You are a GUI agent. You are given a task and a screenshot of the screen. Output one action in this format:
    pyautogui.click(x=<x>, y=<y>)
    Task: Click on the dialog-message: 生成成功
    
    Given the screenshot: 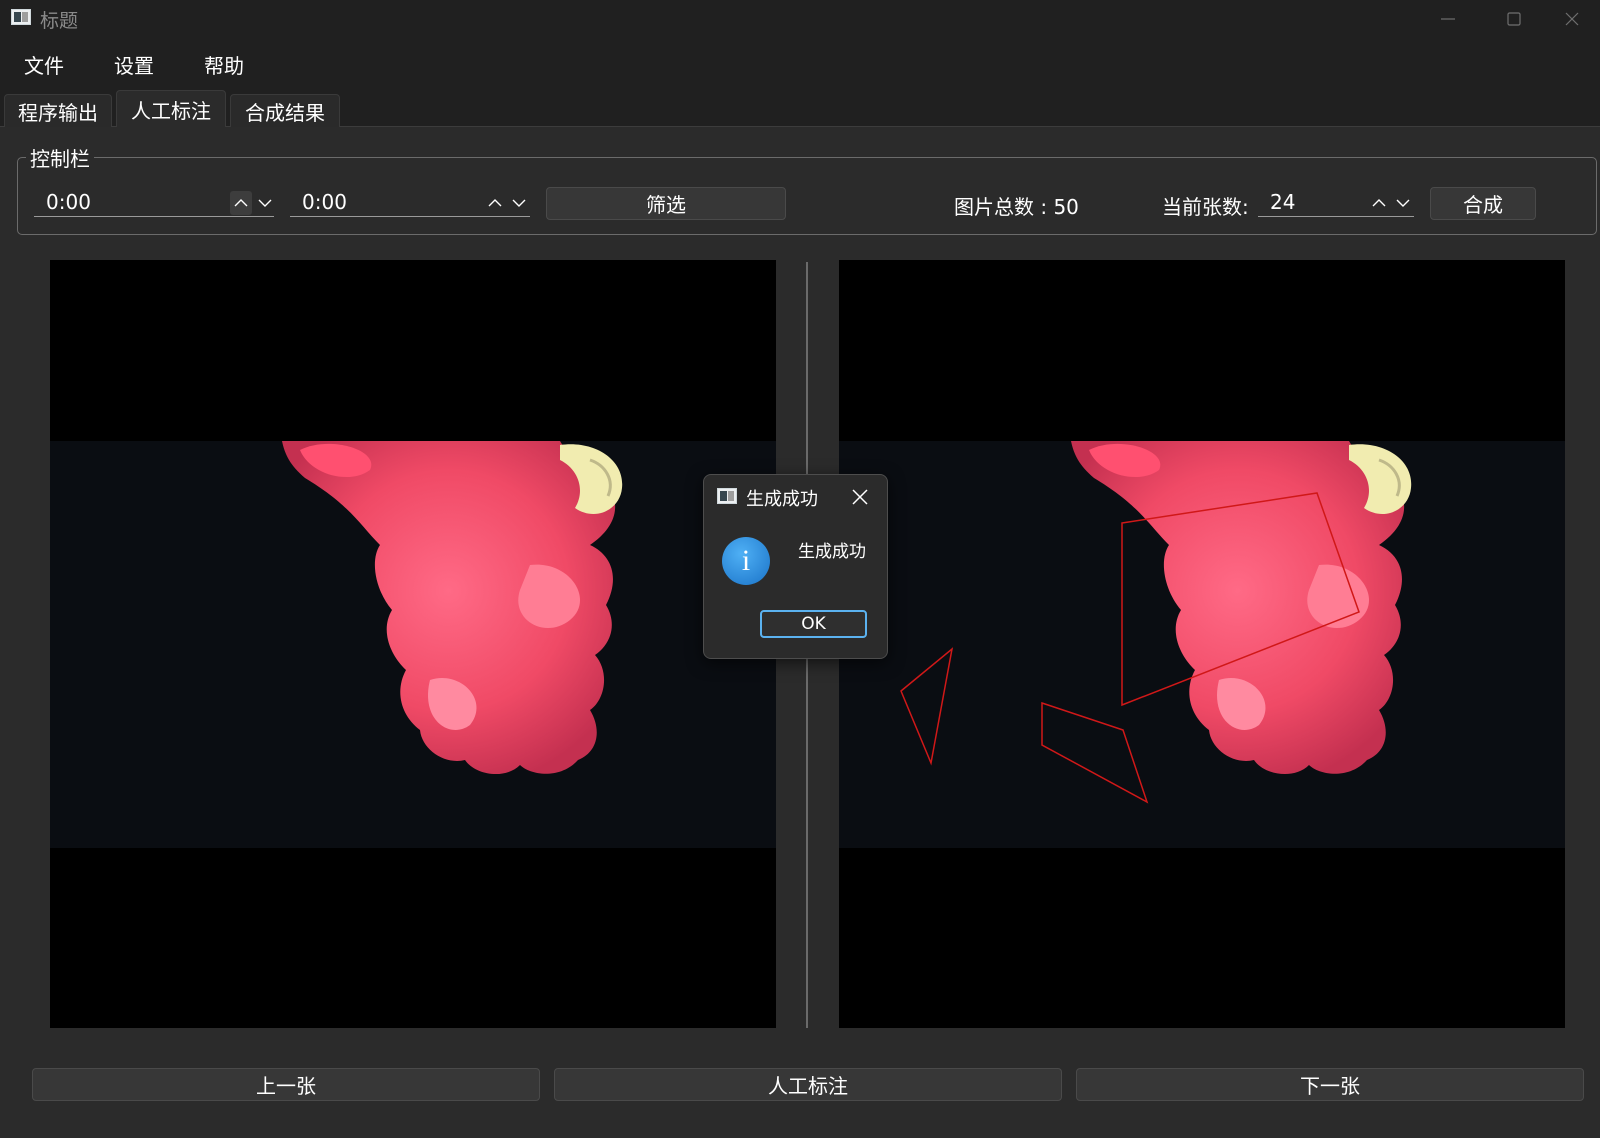 What is the action you would take?
    pyautogui.click(x=832, y=552)
    